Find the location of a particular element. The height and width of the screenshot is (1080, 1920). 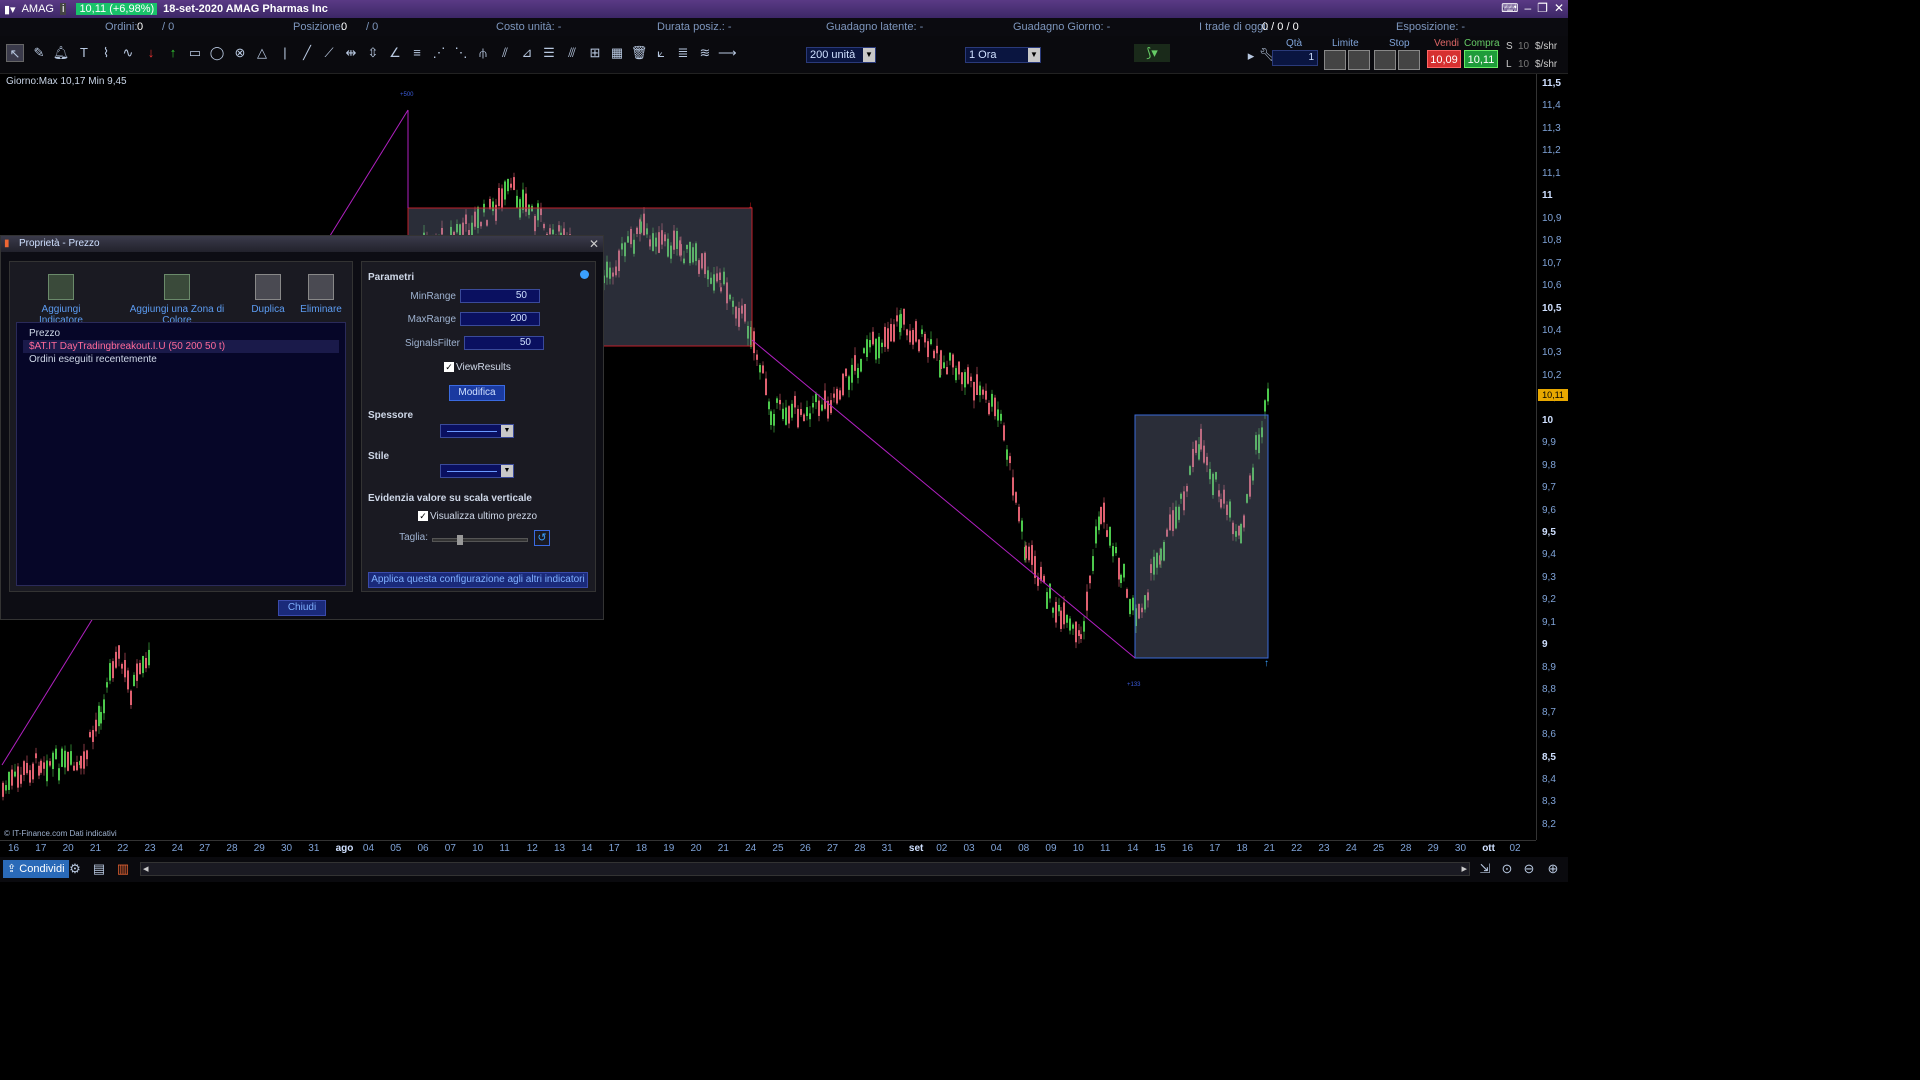

horizontal-segment-icon: ⇹ is located at coordinates (351, 53).